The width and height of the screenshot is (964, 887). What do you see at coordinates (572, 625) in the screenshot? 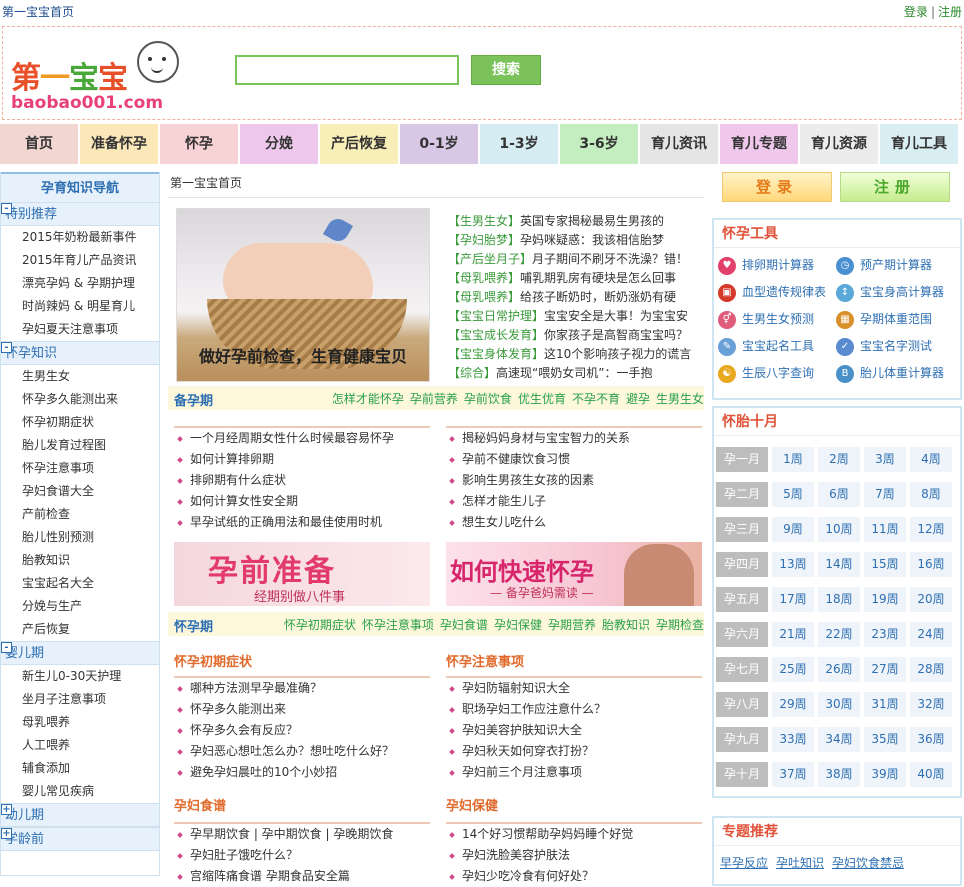
I see `section-link: 孕期营养` at bounding box center [572, 625].